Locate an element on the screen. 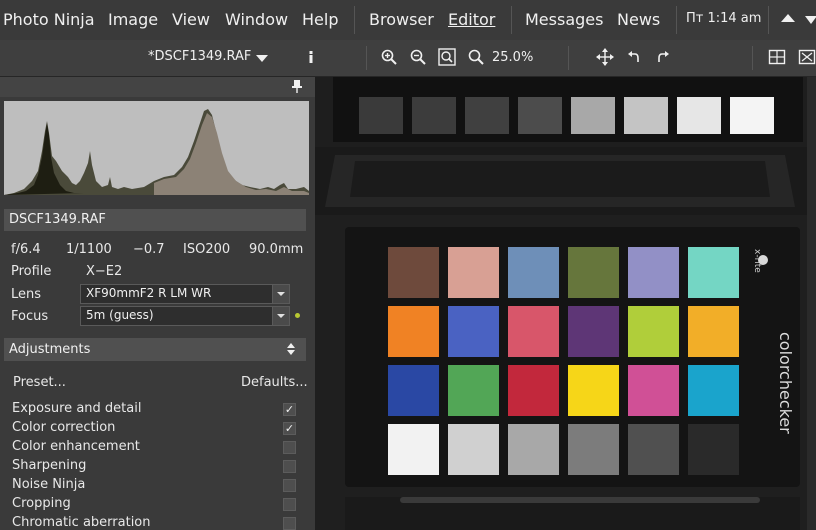 The image size is (816, 530). zoom-level-icon is located at coordinates (476, 57).